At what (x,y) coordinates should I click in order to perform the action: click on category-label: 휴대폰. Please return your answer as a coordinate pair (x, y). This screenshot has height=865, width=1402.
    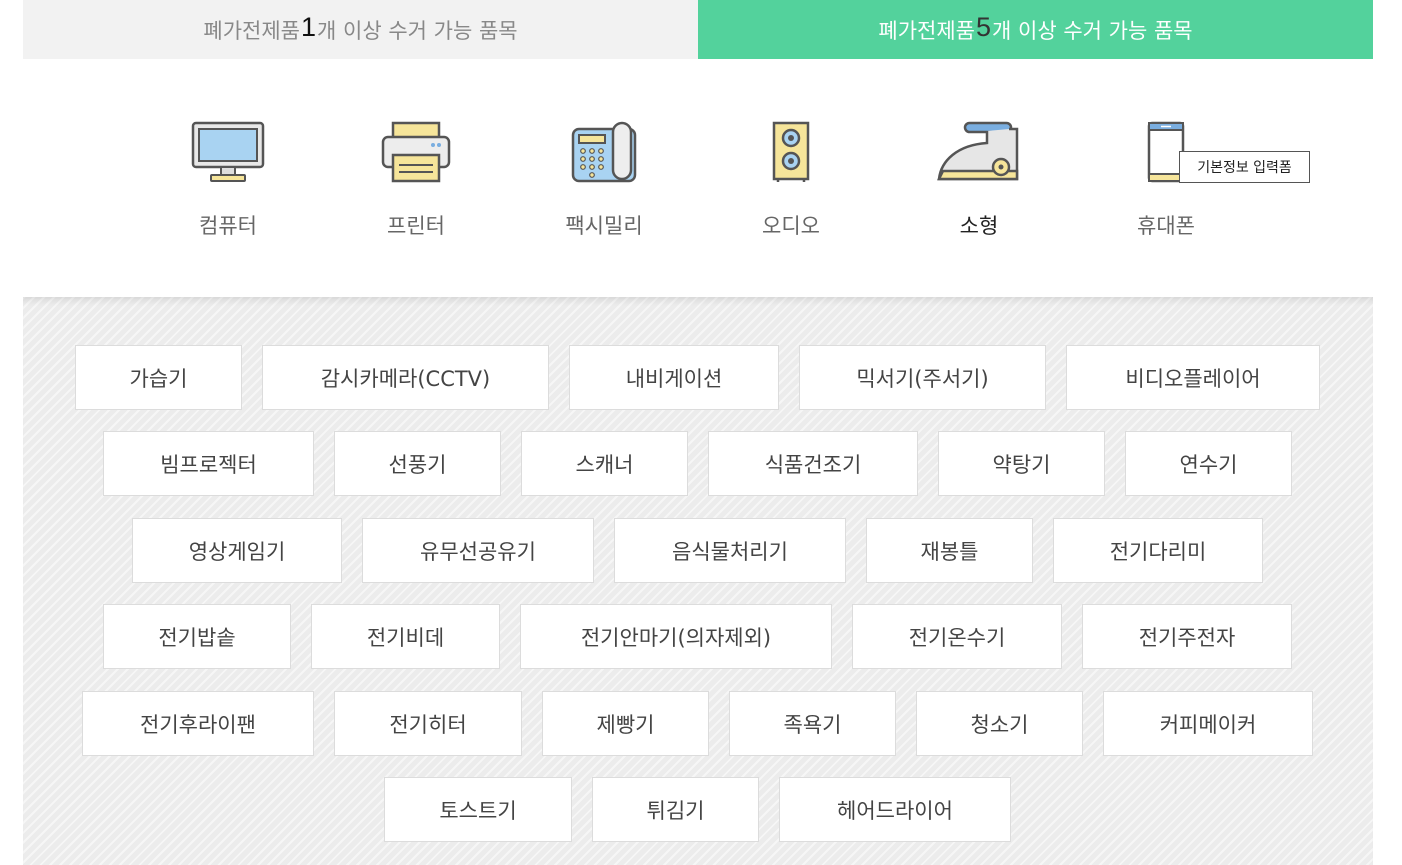
    Looking at the image, I should click on (1166, 226).